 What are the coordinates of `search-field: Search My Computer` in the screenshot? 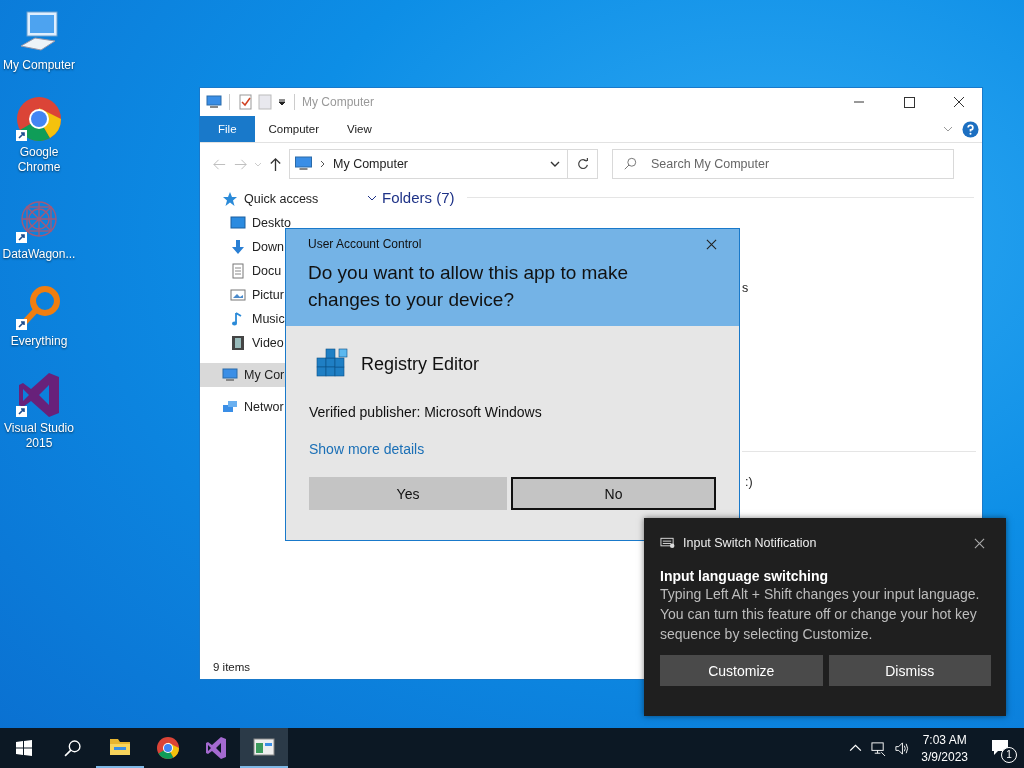 It's located at (783, 164).